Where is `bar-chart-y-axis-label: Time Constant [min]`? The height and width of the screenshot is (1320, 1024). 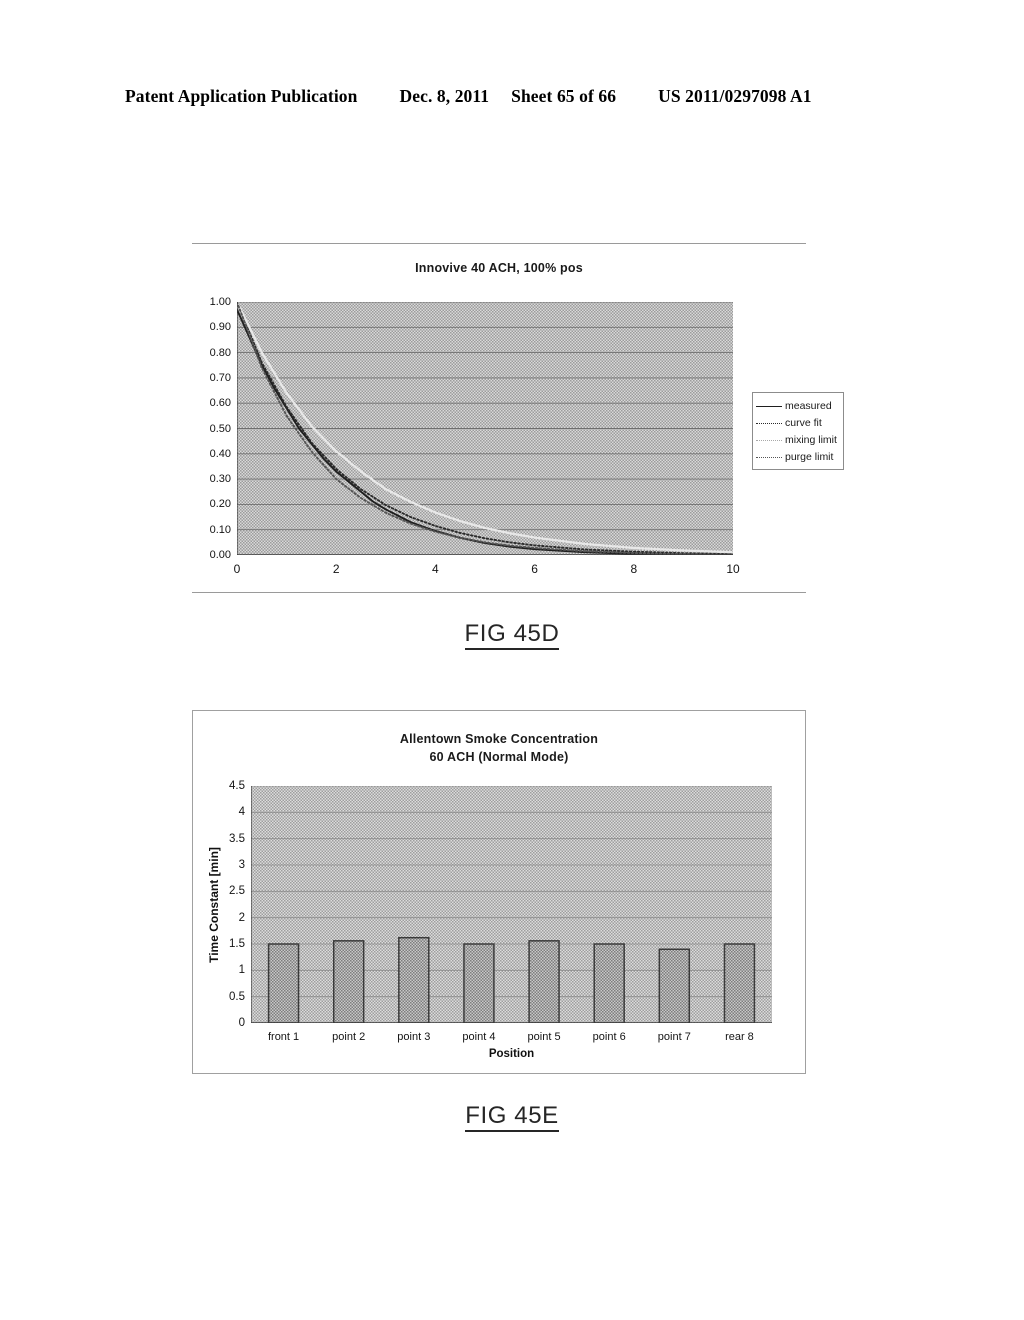 bar-chart-y-axis-label: Time Constant [min] is located at coordinates (214, 904).